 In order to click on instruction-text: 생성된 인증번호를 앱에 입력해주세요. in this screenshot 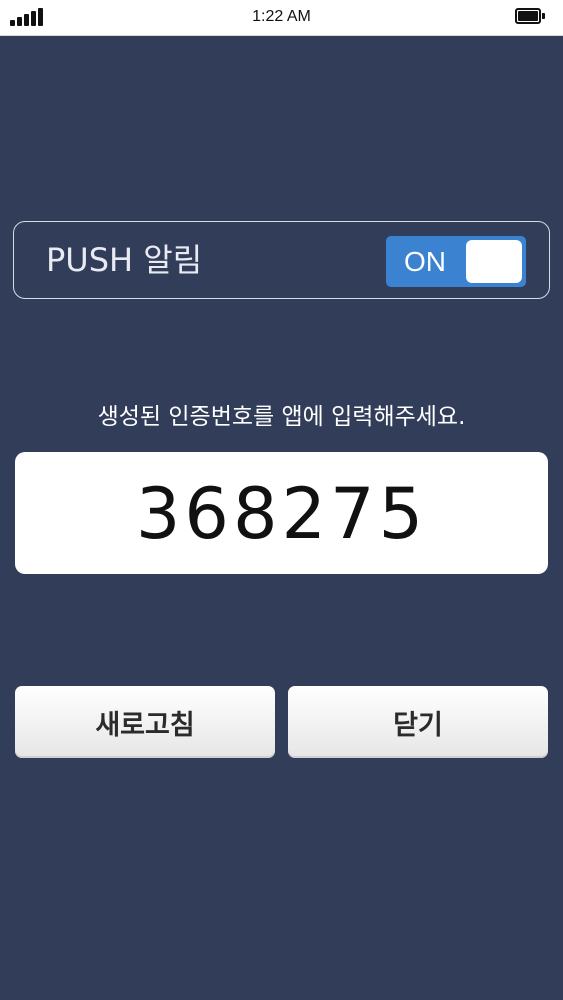, I will do `click(281, 417)`.